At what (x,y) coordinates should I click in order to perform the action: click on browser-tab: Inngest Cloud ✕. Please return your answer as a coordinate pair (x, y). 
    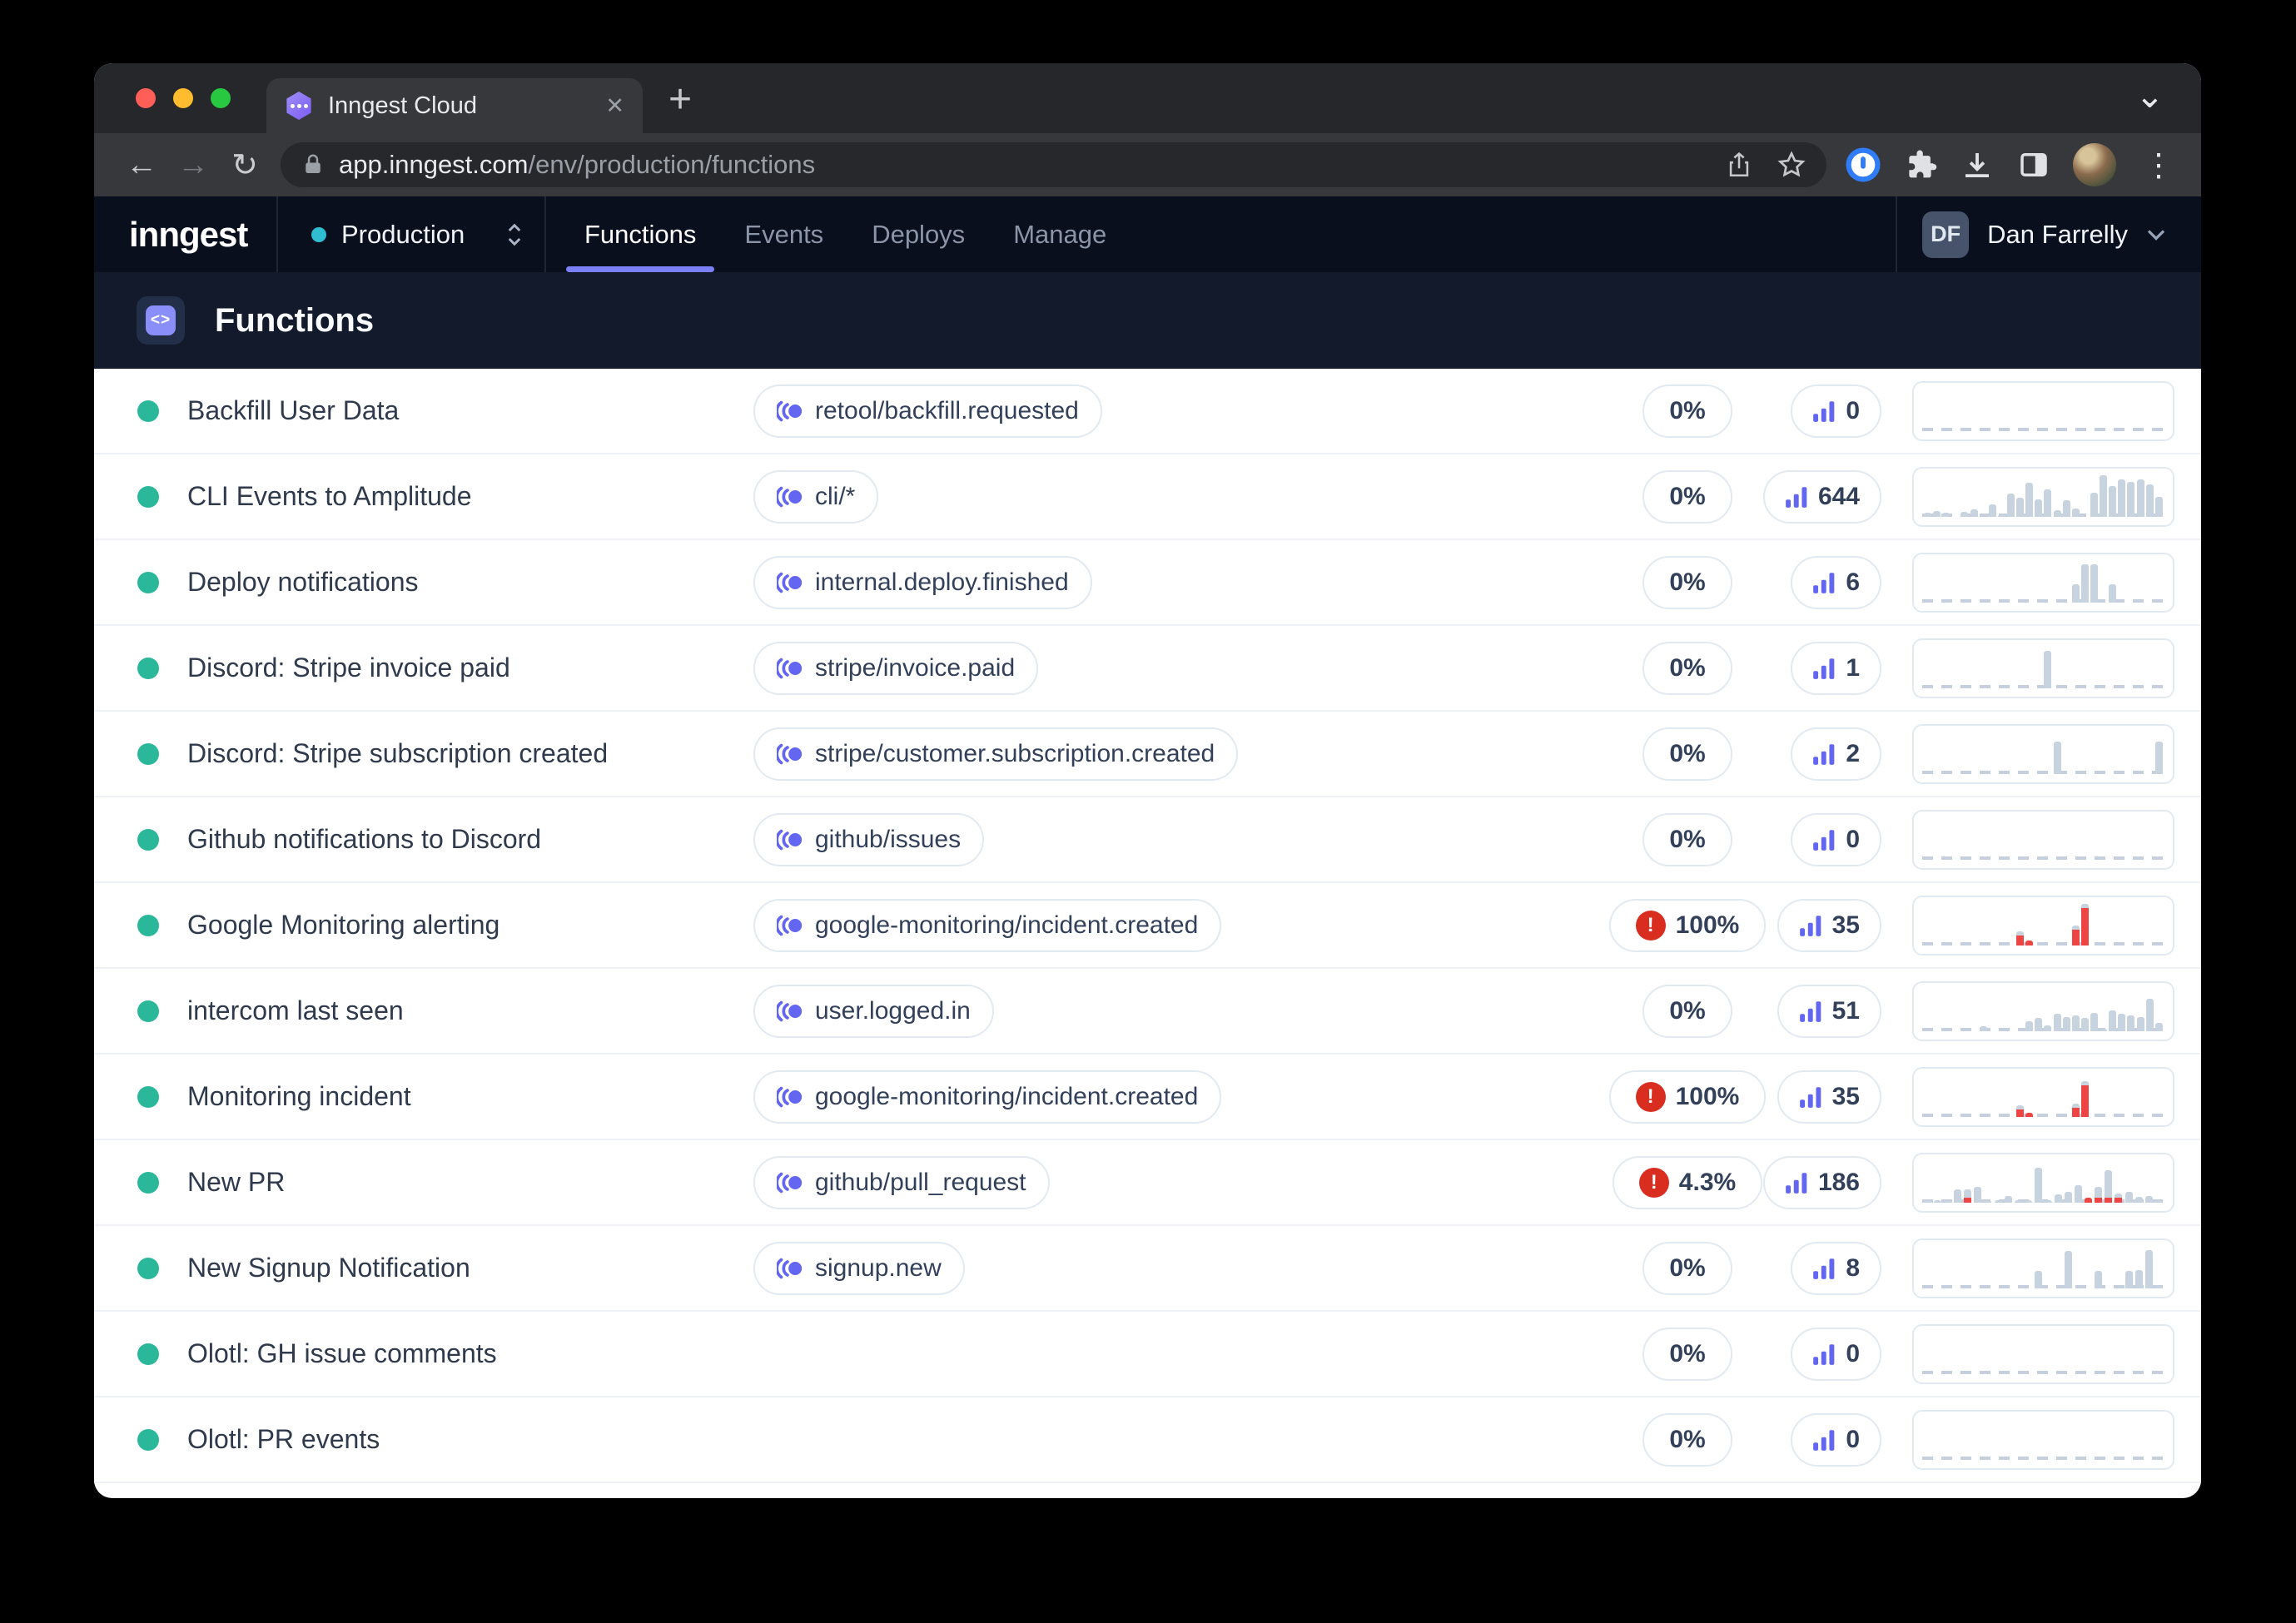
    Looking at the image, I should click on (454, 105).